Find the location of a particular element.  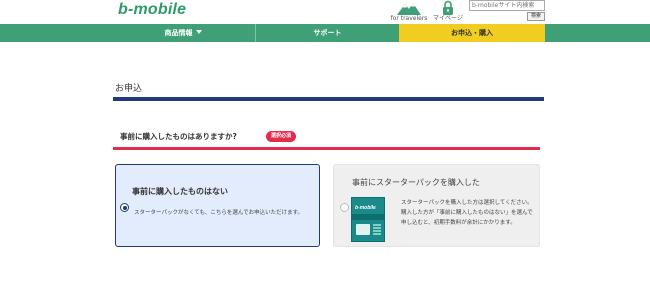

question-divider is located at coordinates (326, 148).